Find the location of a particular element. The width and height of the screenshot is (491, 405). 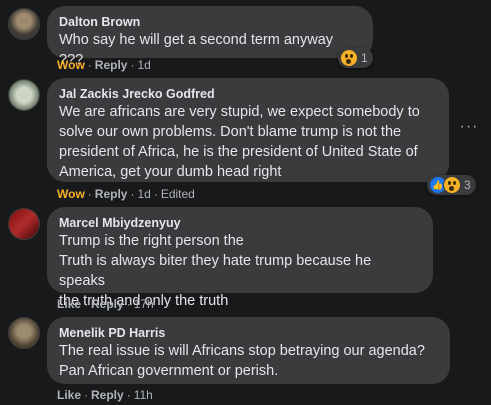

comment-actions: Wow · Reply · 1d · Edited is located at coordinates (126, 194).